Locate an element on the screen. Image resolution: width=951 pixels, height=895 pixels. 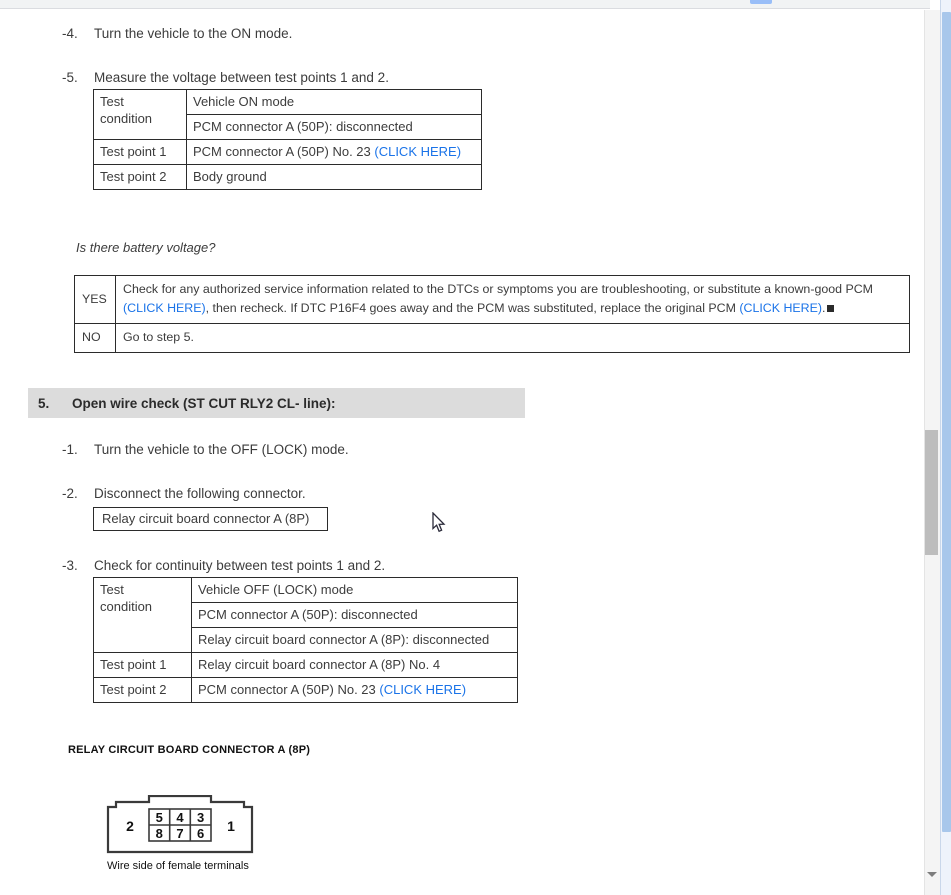
connector-figure-caption: Wire side of female terminals is located at coordinates (178, 866).